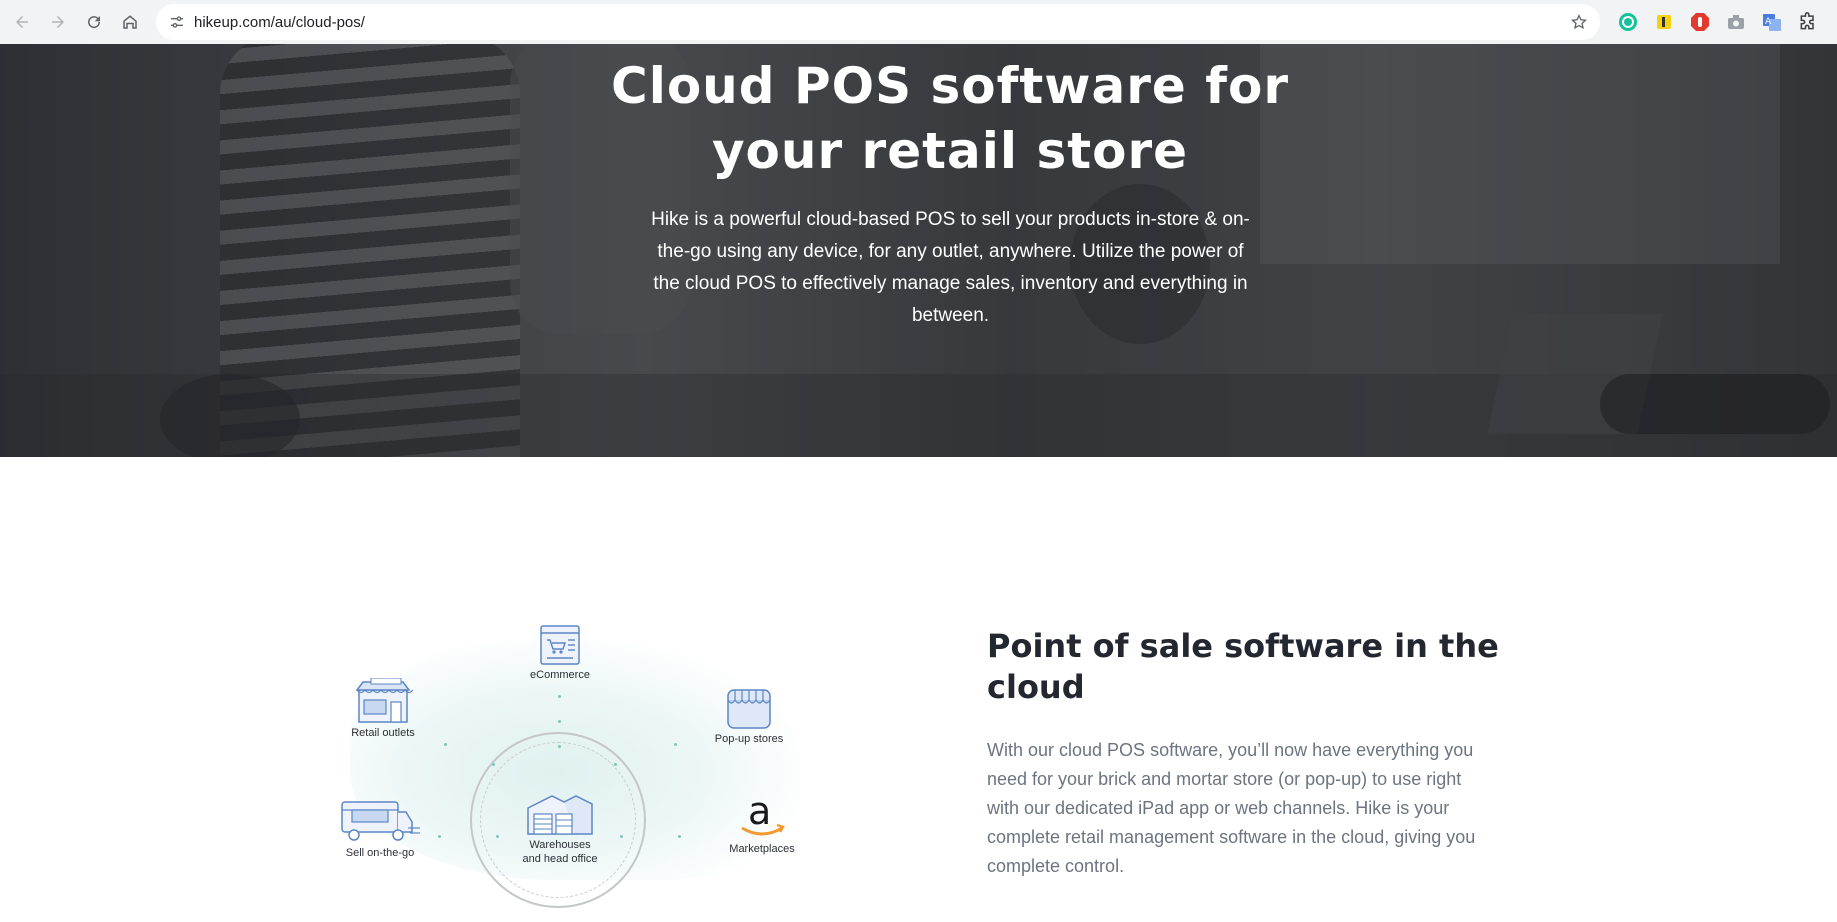 This screenshot has height=922, width=1837. What do you see at coordinates (383, 733) in the screenshot?
I see `retail-outlets-label: Retail outlets` at bounding box center [383, 733].